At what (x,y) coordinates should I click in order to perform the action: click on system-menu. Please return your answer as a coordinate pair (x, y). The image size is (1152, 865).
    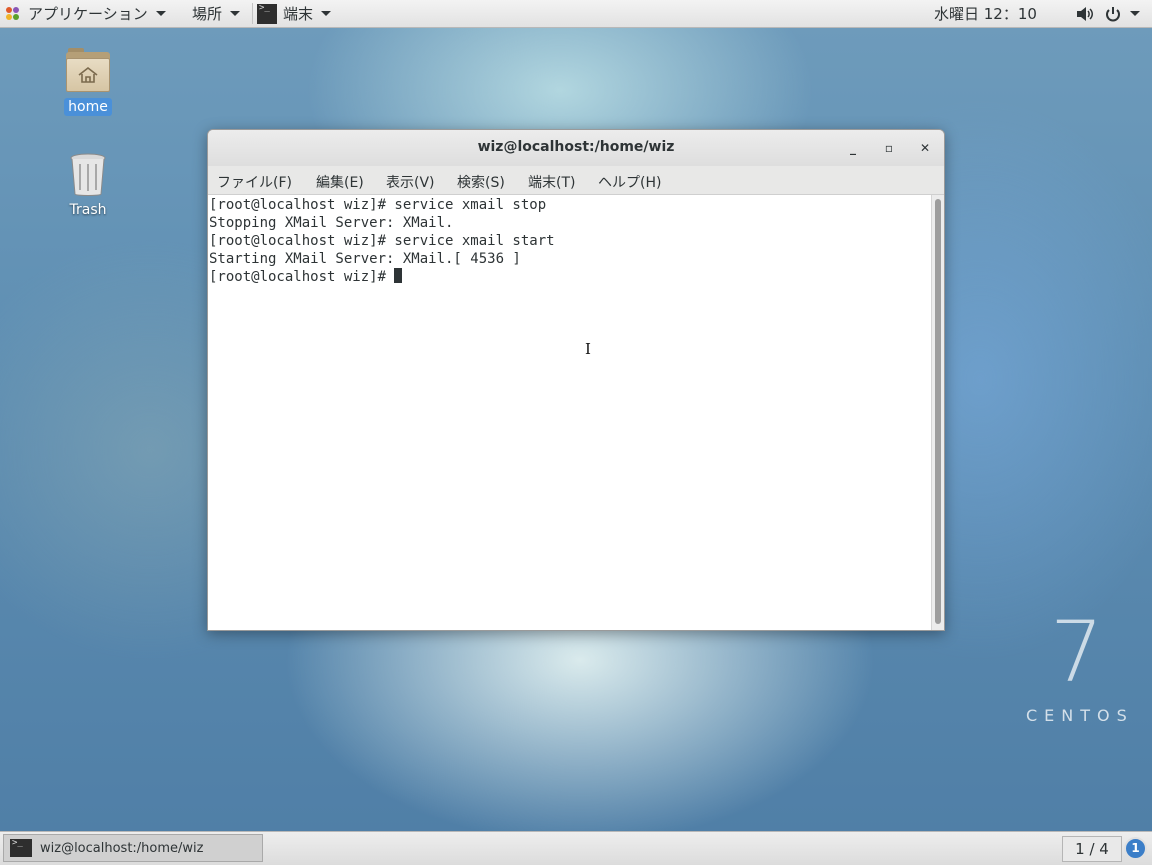
    Looking at the image, I should click on (1108, 13).